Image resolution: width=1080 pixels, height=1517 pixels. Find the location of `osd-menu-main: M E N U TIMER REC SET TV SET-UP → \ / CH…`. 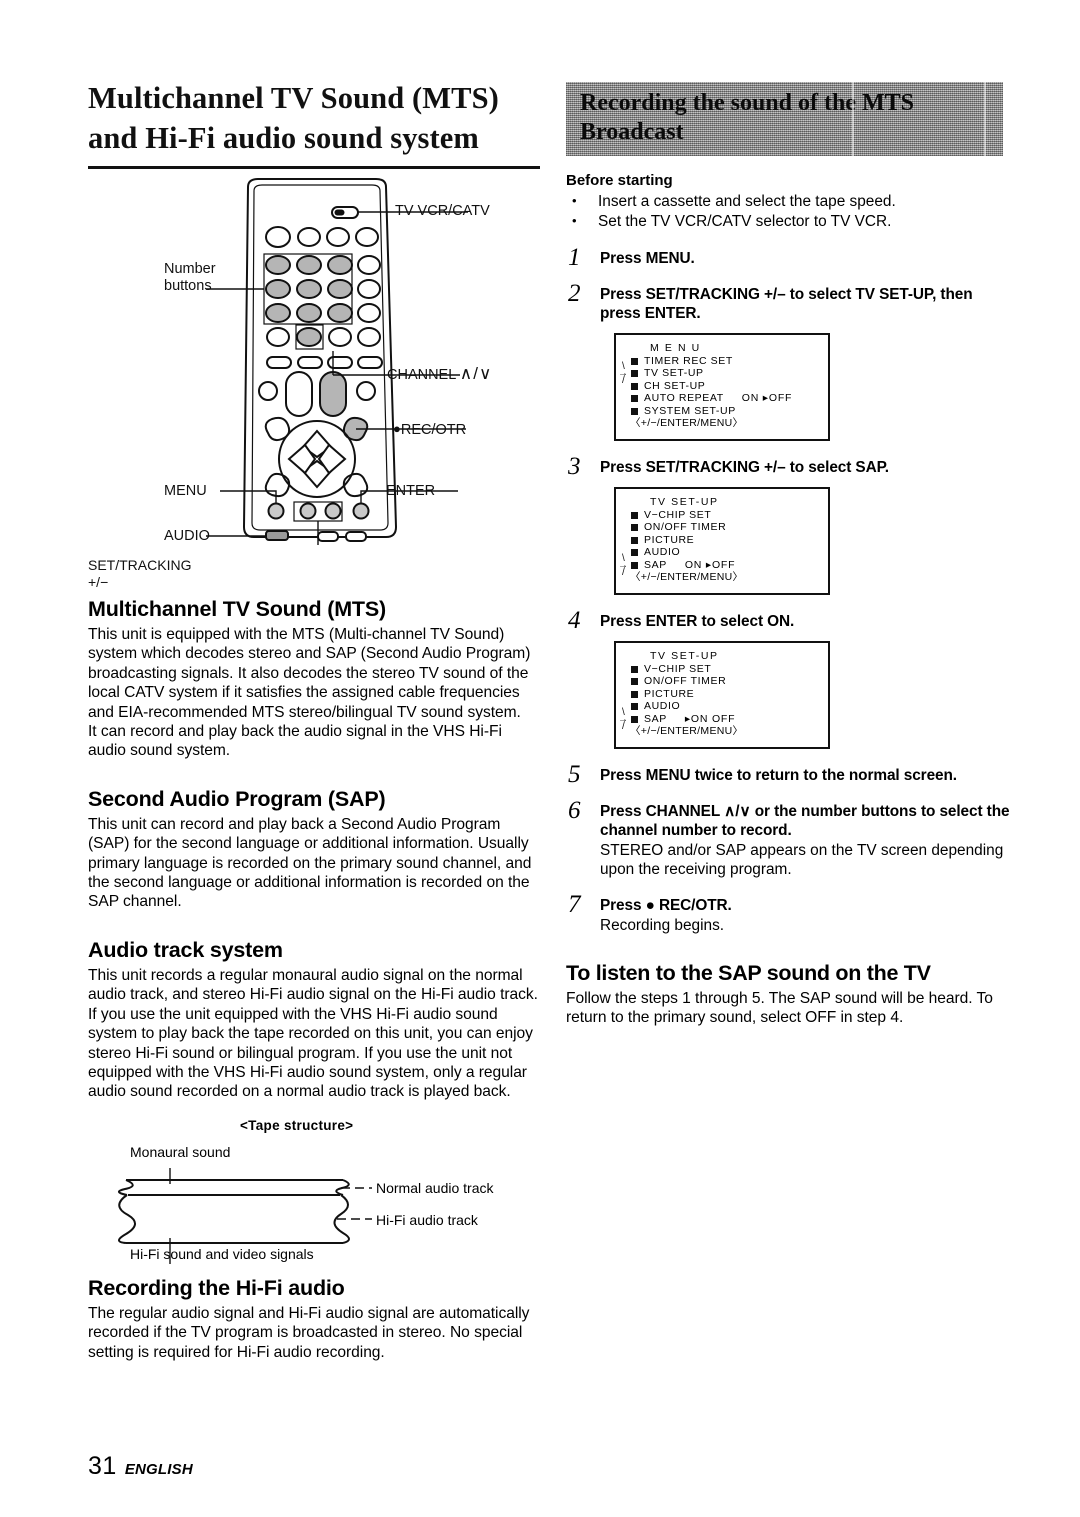

osd-menu-main: M E N U TIMER REC SET TV SET-UP → \ / CH… is located at coordinates (722, 387).